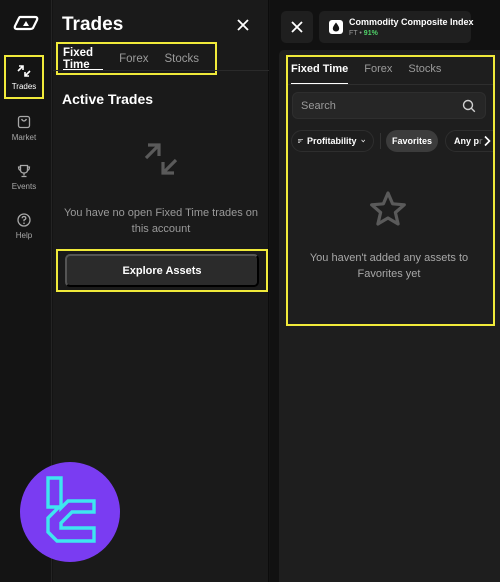 This screenshot has height=582, width=500. I want to click on close-picker-button, so click(297, 27).